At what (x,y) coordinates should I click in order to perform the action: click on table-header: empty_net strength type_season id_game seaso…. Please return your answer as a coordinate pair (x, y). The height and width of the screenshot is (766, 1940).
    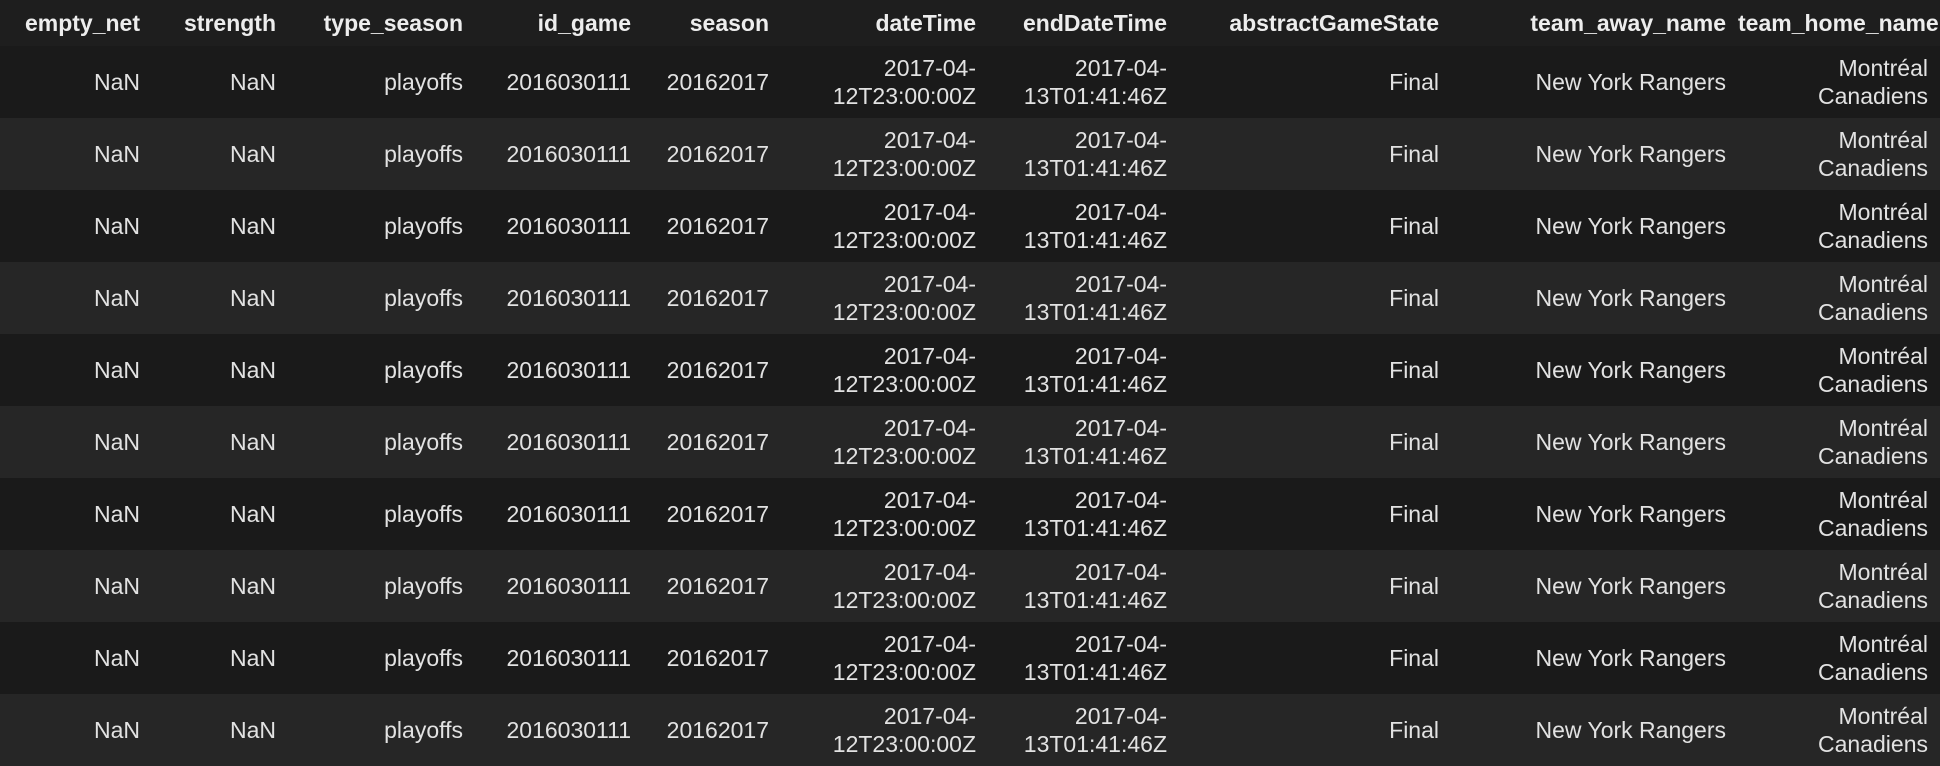
    Looking at the image, I should click on (970, 23).